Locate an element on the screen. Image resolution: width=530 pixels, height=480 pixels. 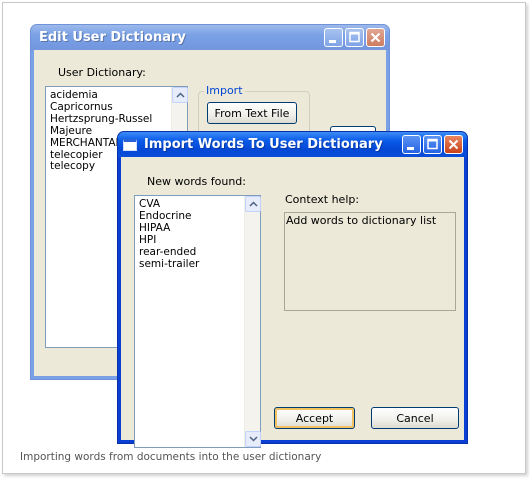
new-words-label: New words found: is located at coordinates (196, 181).